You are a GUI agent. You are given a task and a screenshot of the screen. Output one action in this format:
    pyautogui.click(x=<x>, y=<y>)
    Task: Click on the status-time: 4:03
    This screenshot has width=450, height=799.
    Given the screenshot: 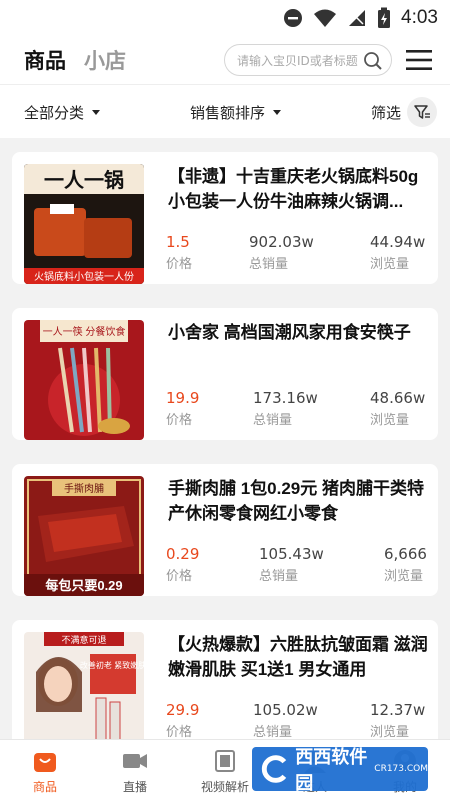 What is the action you would take?
    pyautogui.click(x=419, y=17)
    